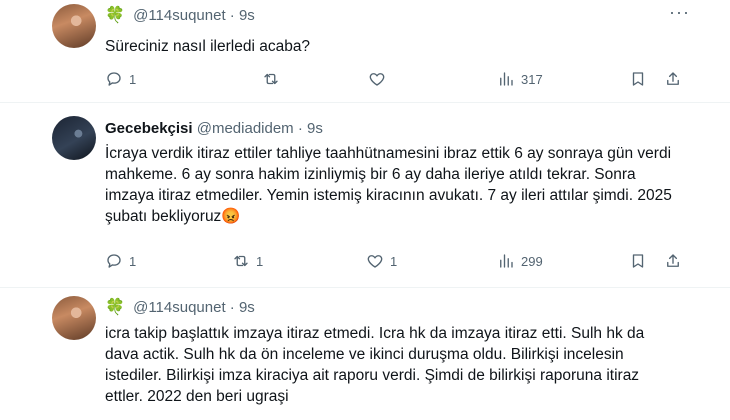  What do you see at coordinates (365, 79) in the screenshot?
I see `tweet-actions: 1 317` at bounding box center [365, 79].